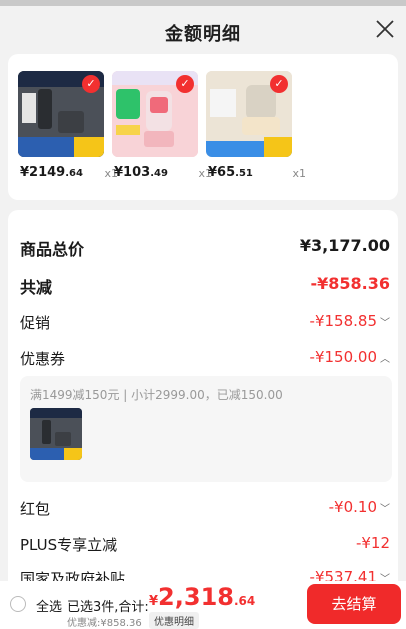 The width and height of the screenshot is (406, 629). Describe the element at coordinates (350, 574) in the screenshot. I see `government-subsidy-value: -¥537.41 ﹀` at that location.